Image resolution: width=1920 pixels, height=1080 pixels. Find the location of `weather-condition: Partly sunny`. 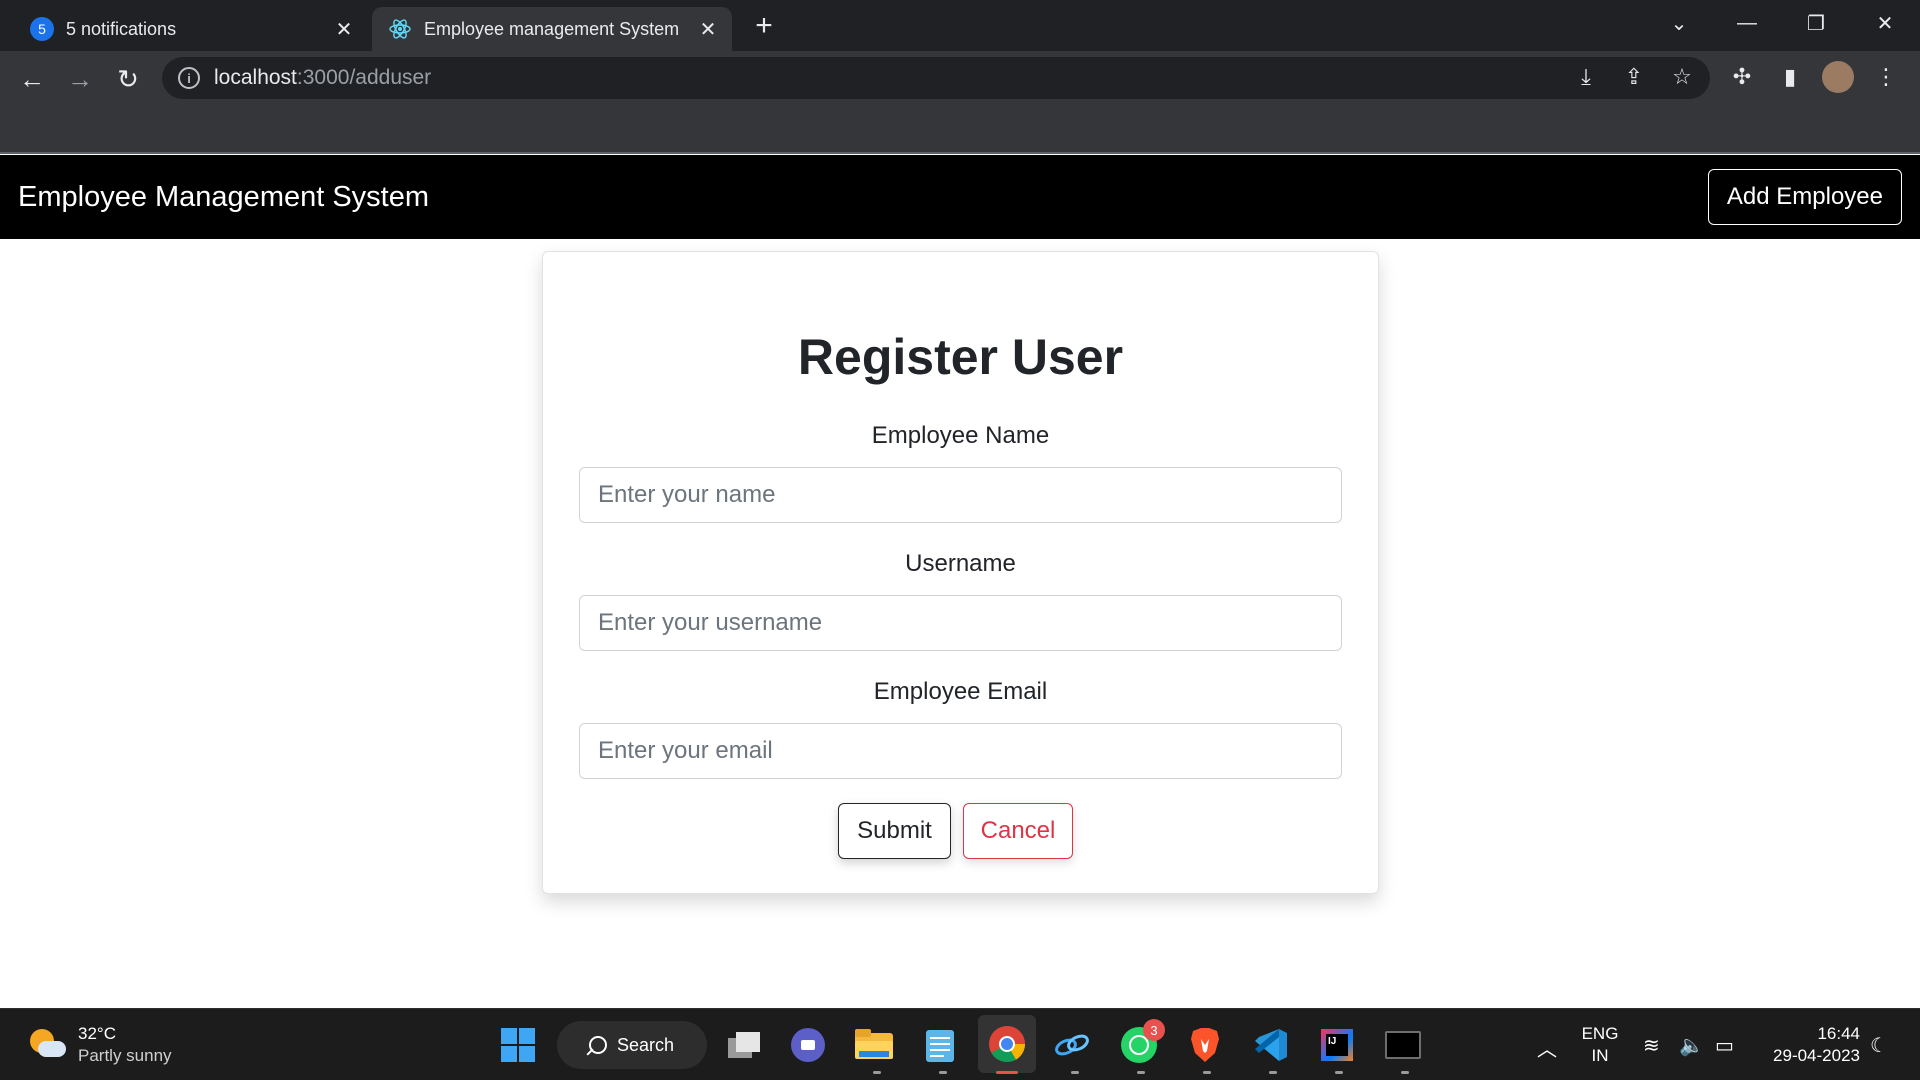

weather-condition: Partly sunny is located at coordinates (125, 1055).